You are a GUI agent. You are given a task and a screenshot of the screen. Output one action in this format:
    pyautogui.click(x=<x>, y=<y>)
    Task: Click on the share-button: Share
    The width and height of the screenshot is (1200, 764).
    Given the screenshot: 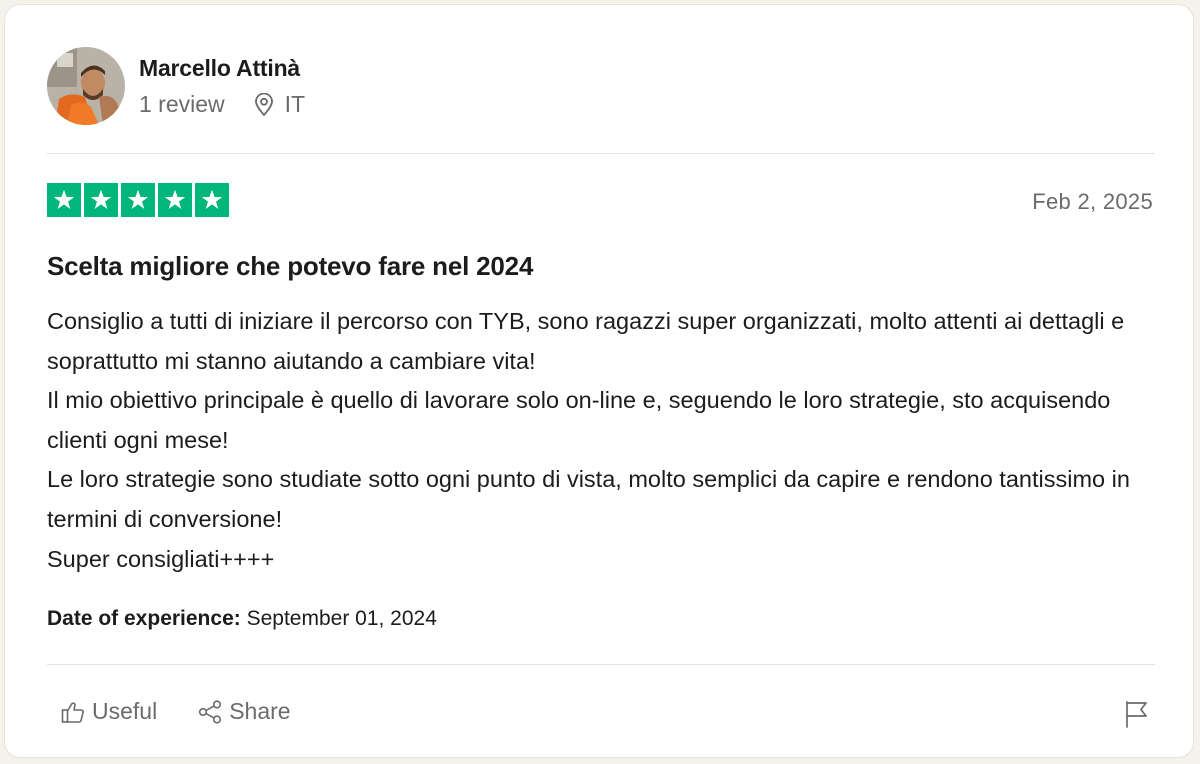 What is the action you would take?
    pyautogui.click(x=244, y=711)
    